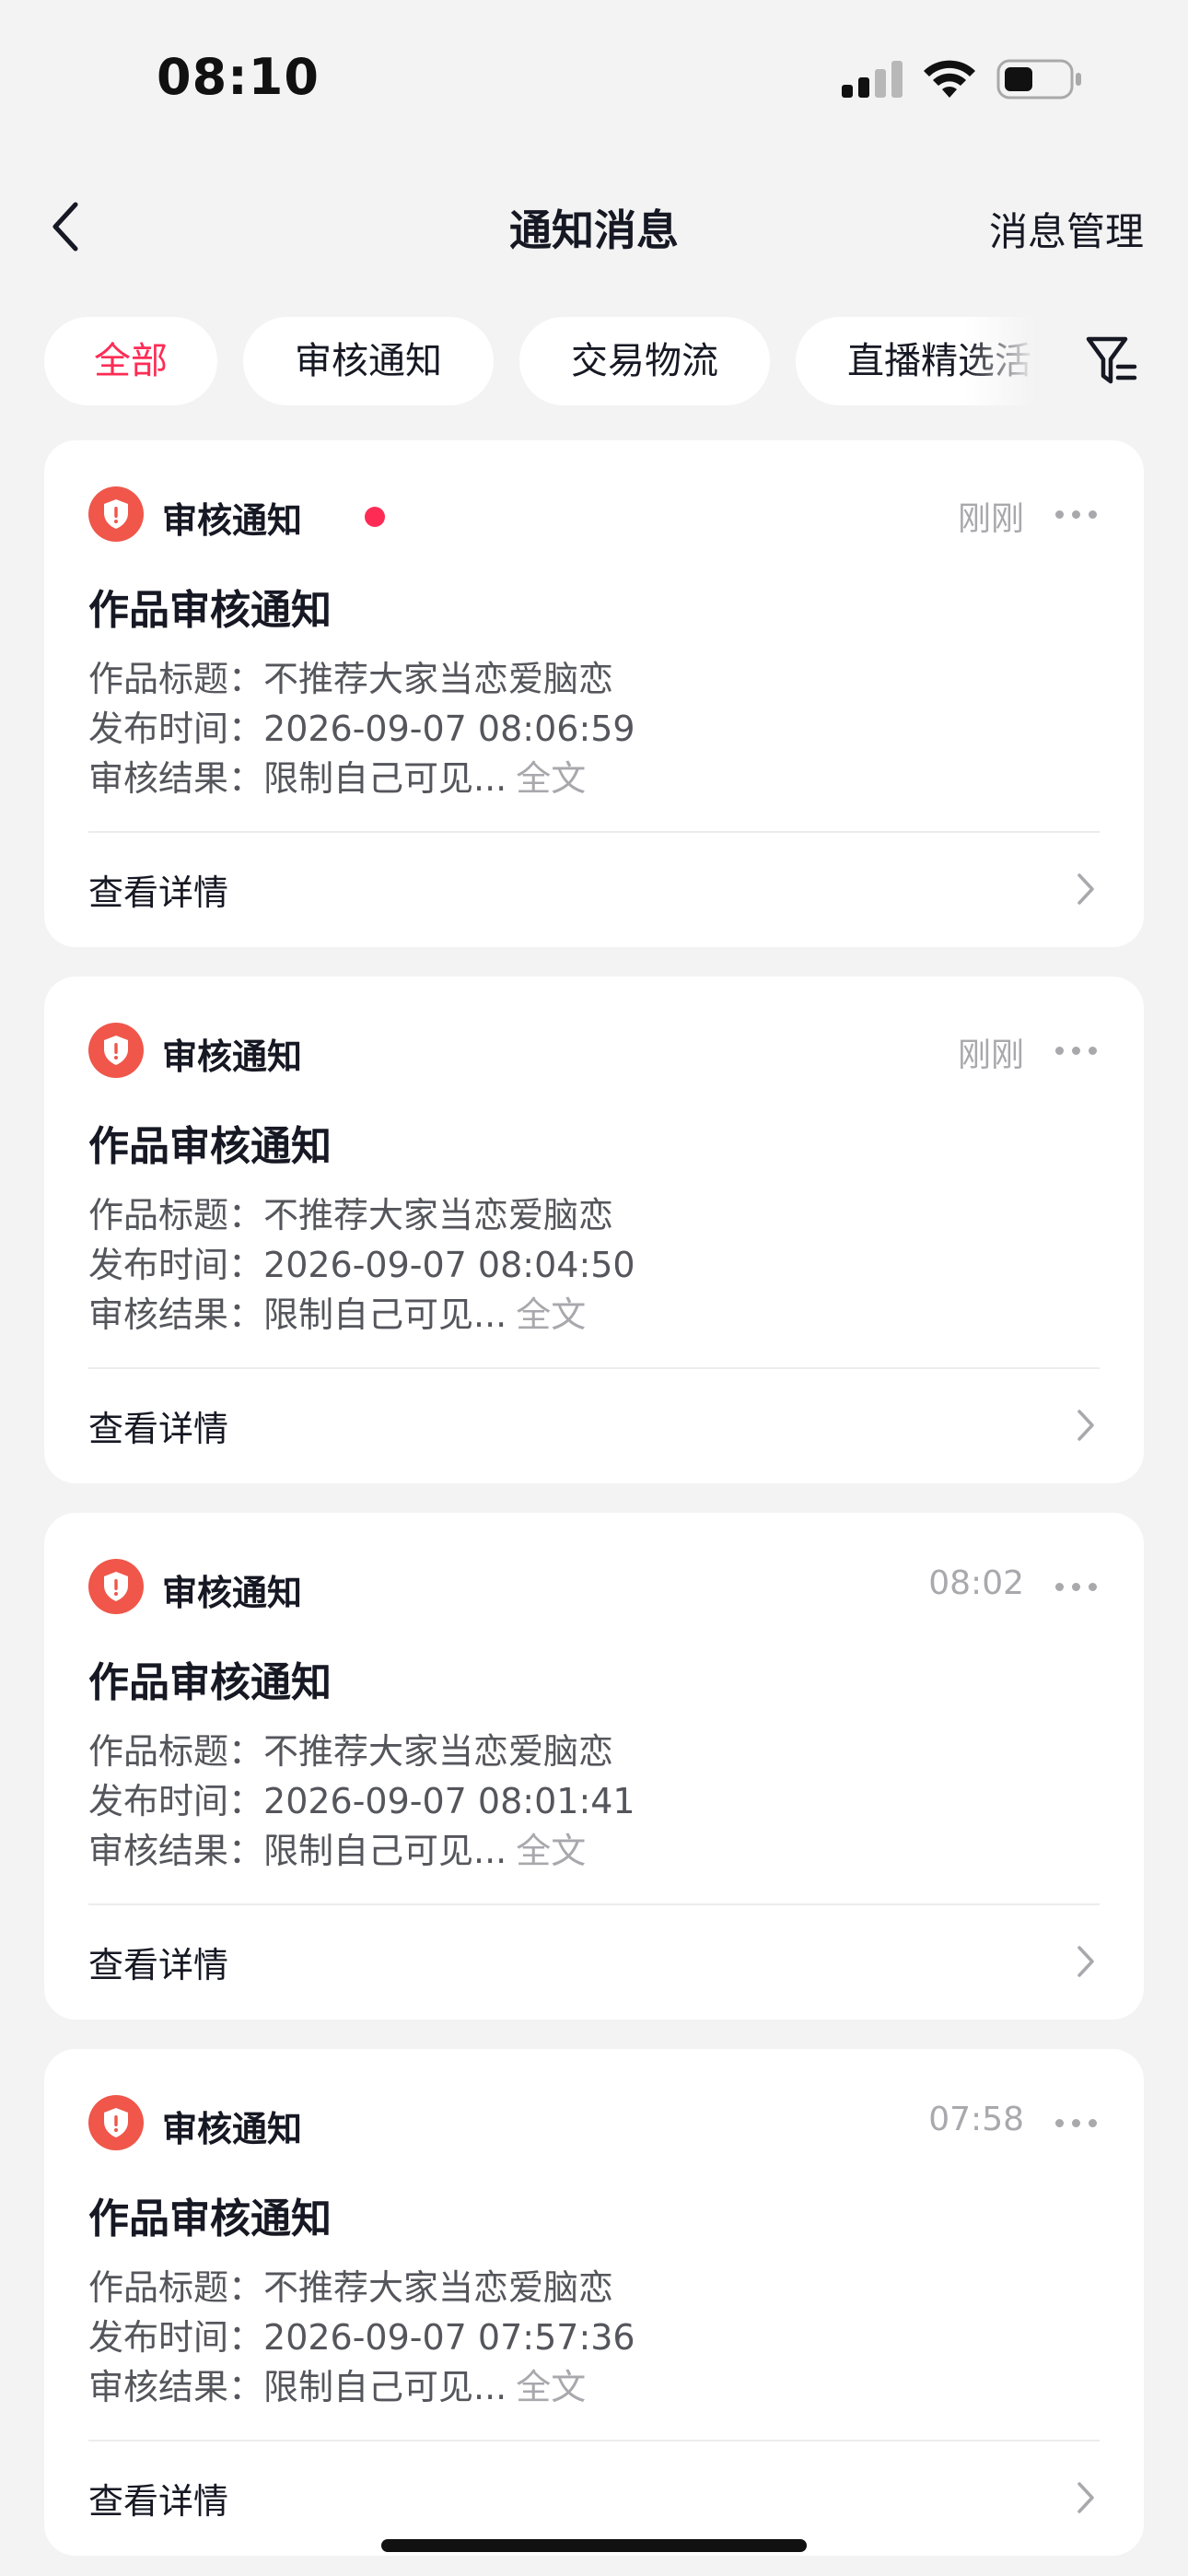 This screenshot has height=2576, width=1188. Describe the element at coordinates (369, 361) in the screenshot. I see `tab-review: 审核通知` at that location.